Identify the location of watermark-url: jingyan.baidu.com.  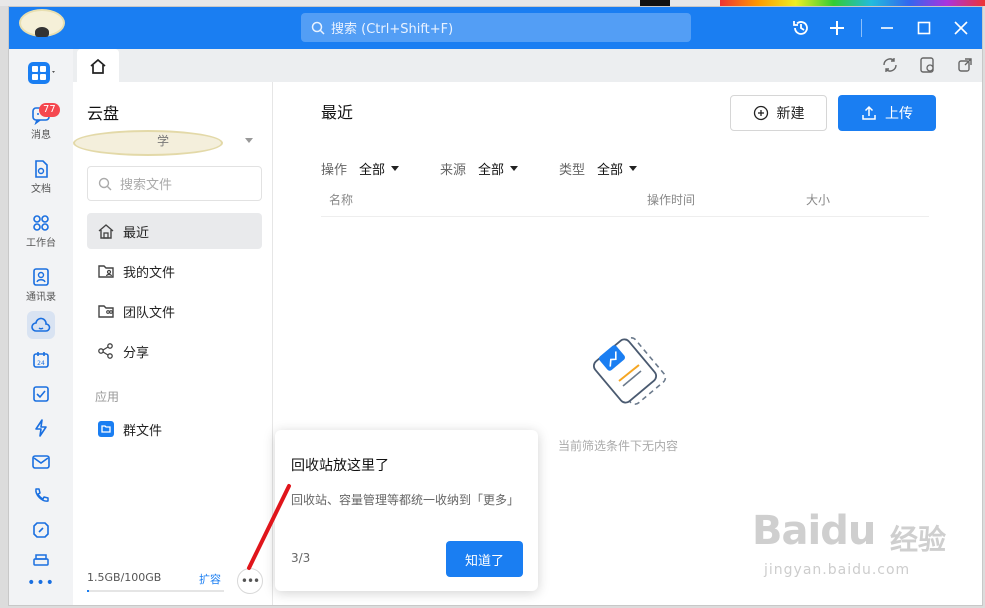
(837, 570).